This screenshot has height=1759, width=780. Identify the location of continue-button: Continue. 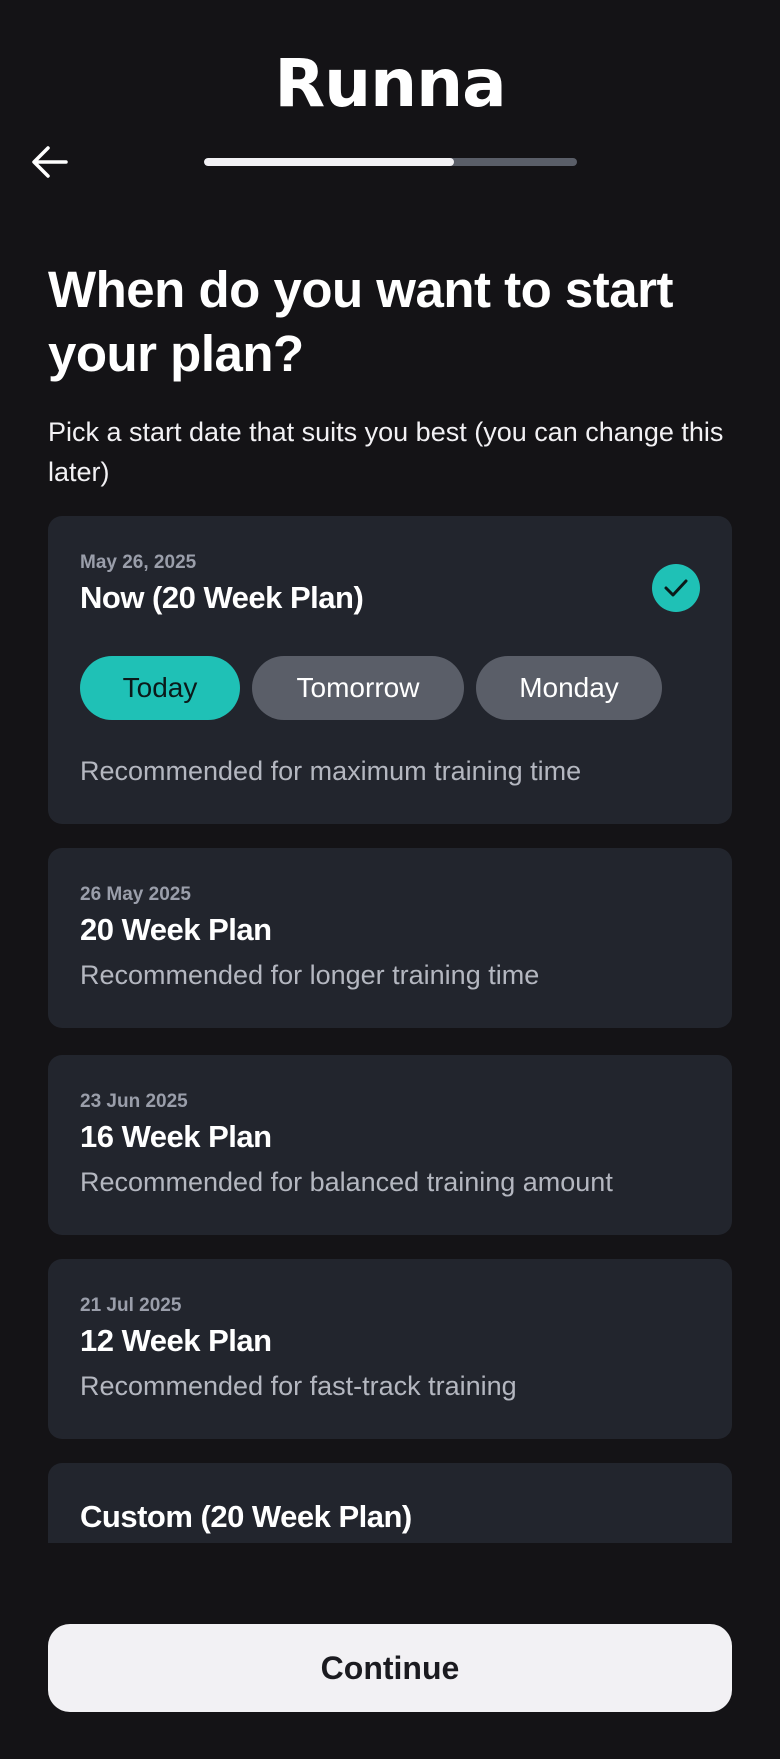
(390, 1668).